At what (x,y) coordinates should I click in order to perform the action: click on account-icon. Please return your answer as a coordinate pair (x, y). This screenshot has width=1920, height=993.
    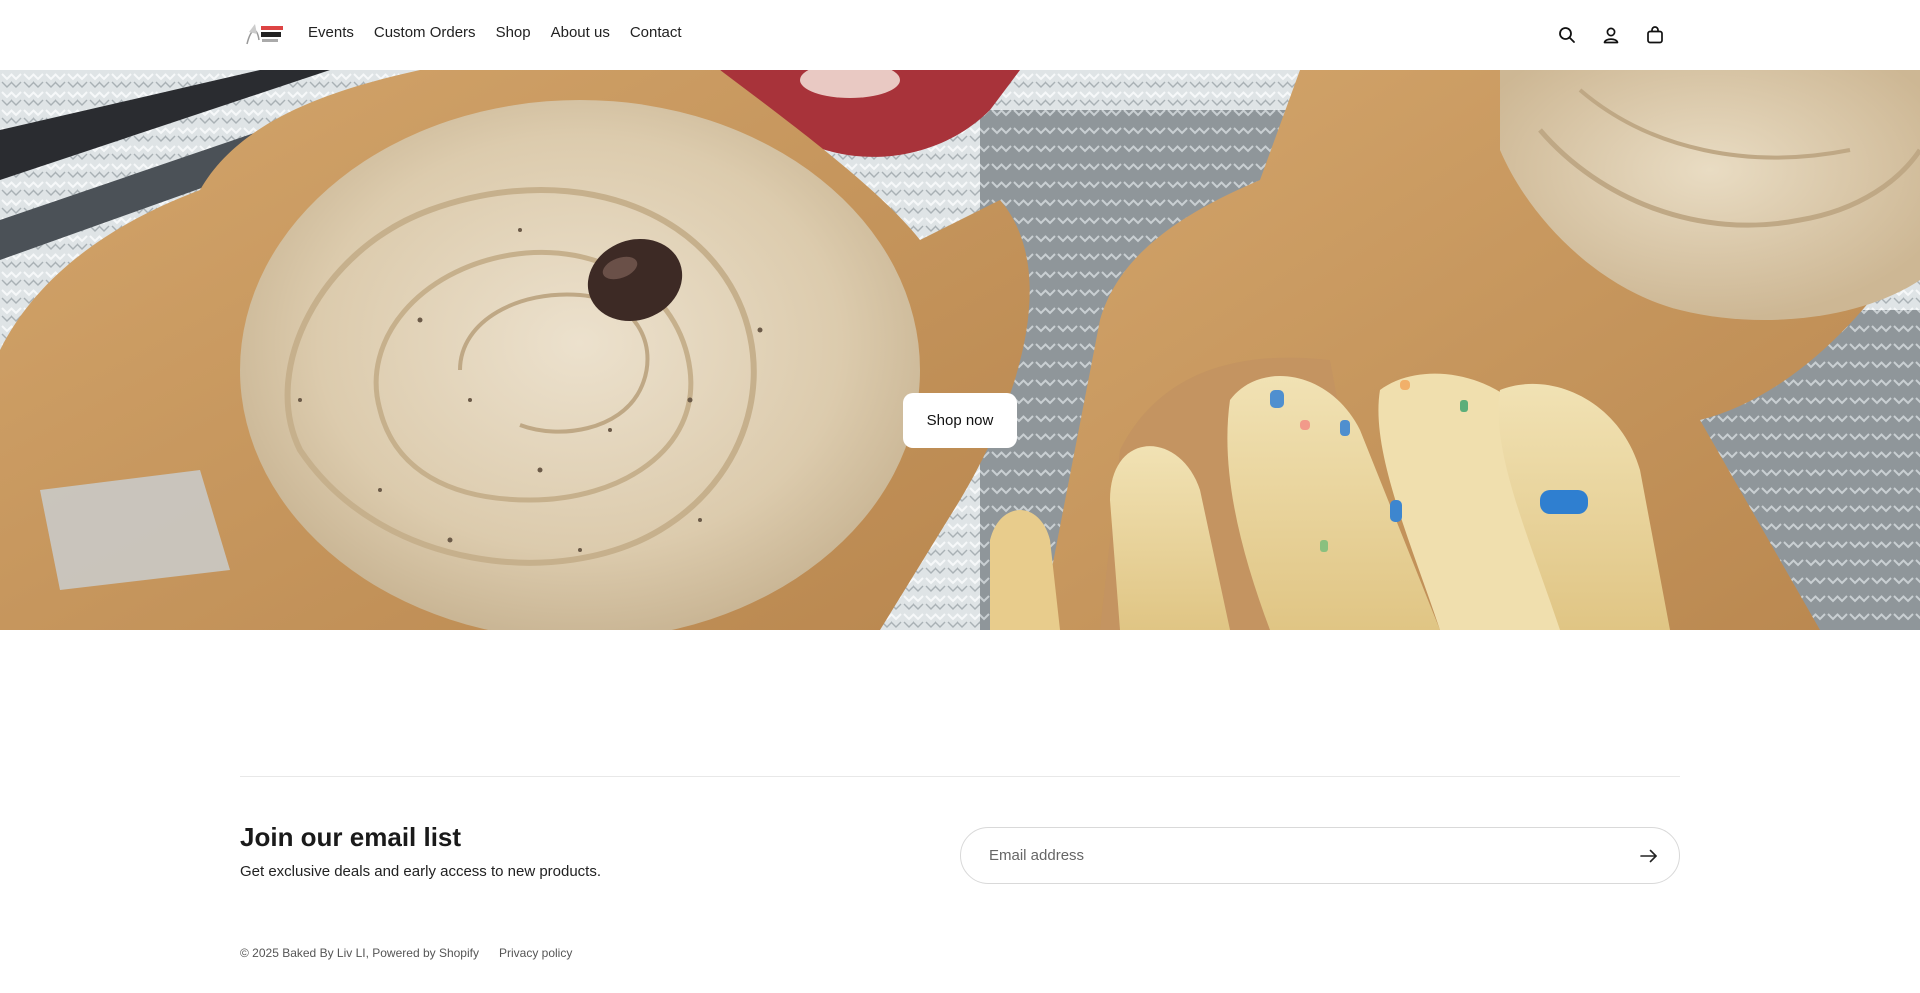
    Looking at the image, I should click on (1611, 35).